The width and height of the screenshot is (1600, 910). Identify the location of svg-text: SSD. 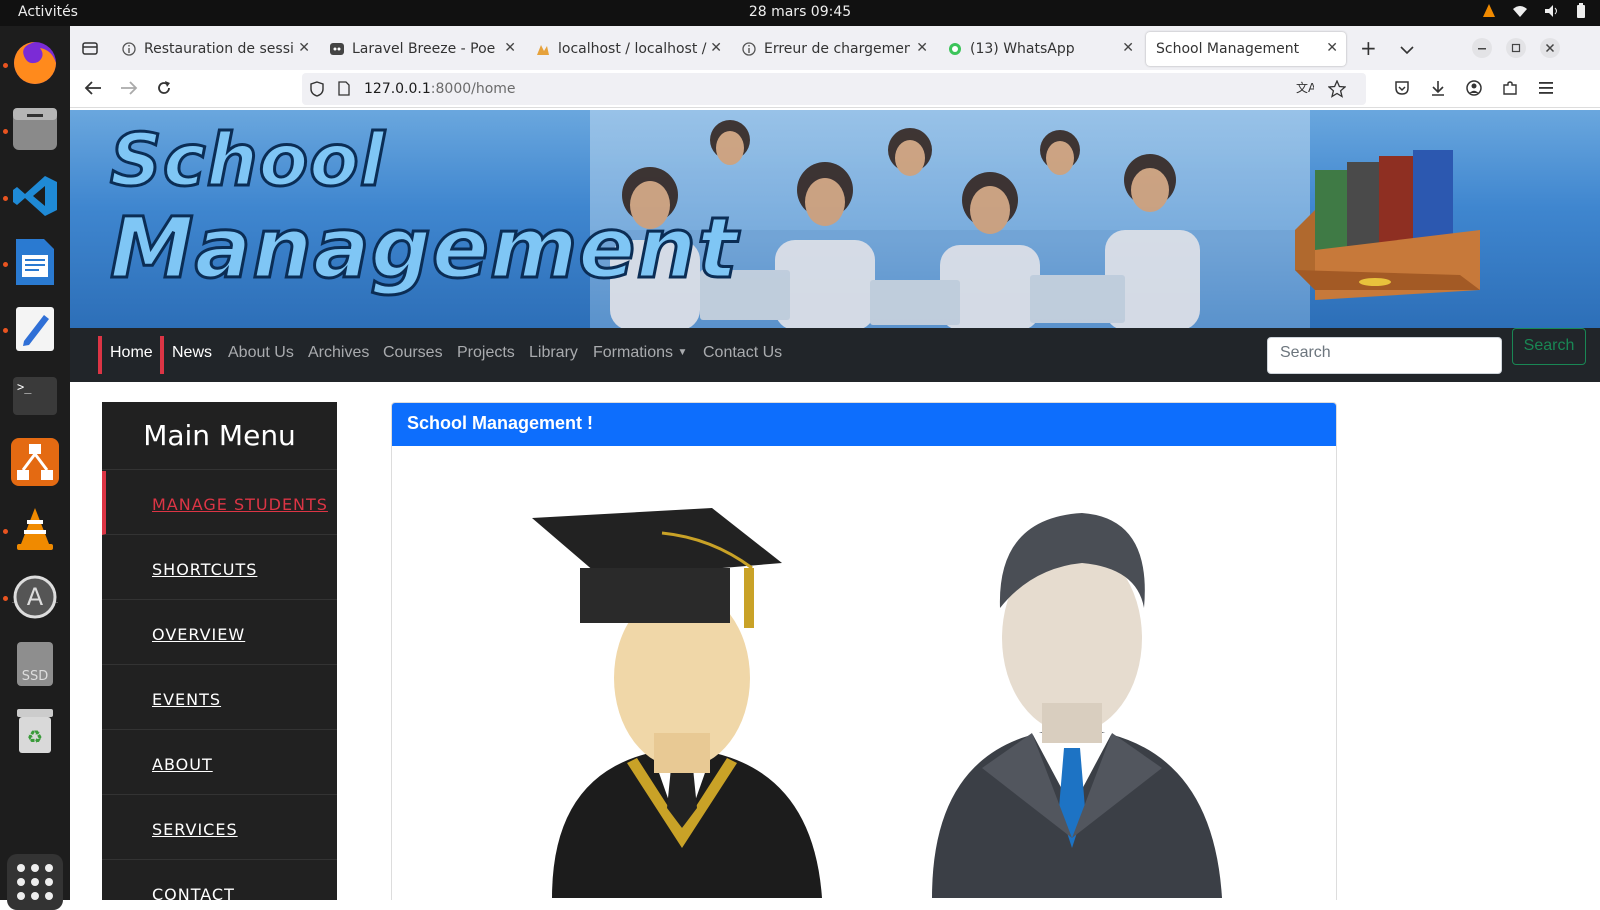
(35, 676).